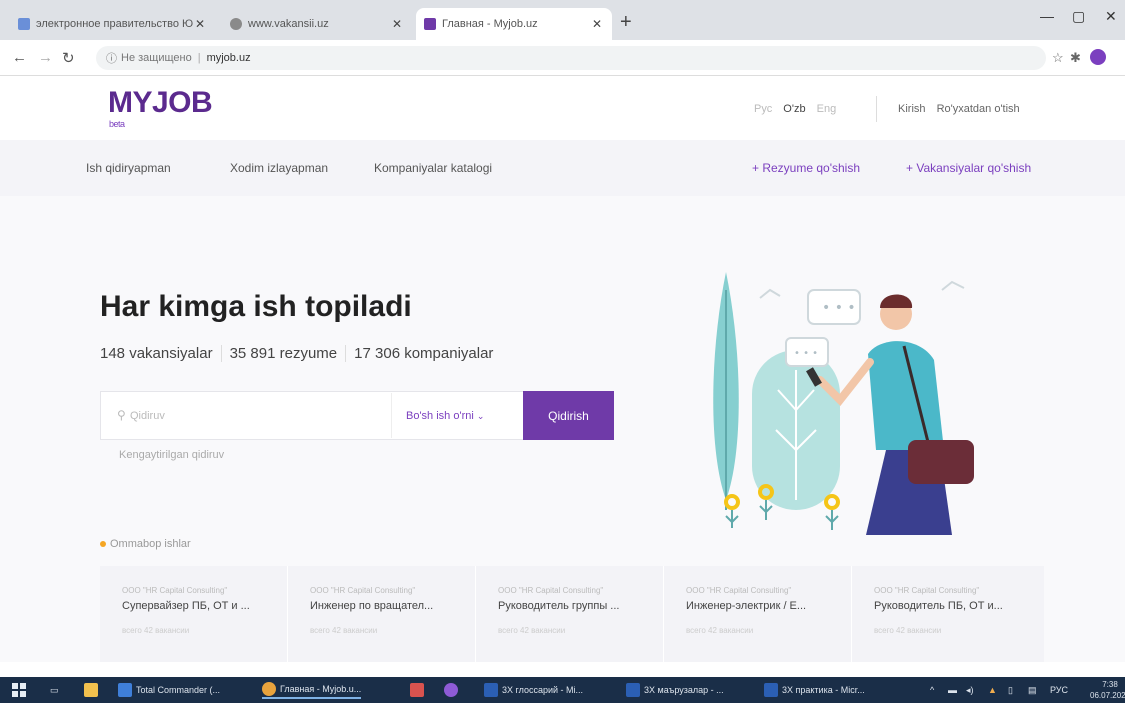 This screenshot has height=703, width=1125. I want to click on tray-chevron-icon: ^, so click(932, 690).